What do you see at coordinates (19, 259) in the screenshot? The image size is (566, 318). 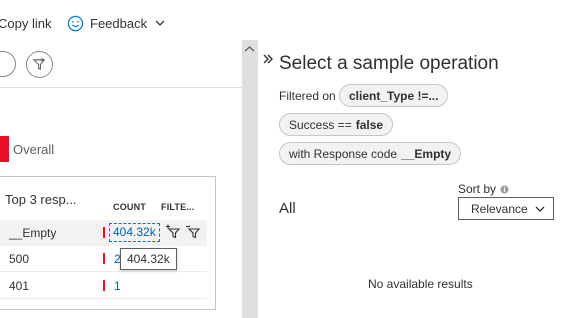 I see `response-code: 500` at bounding box center [19, 259].